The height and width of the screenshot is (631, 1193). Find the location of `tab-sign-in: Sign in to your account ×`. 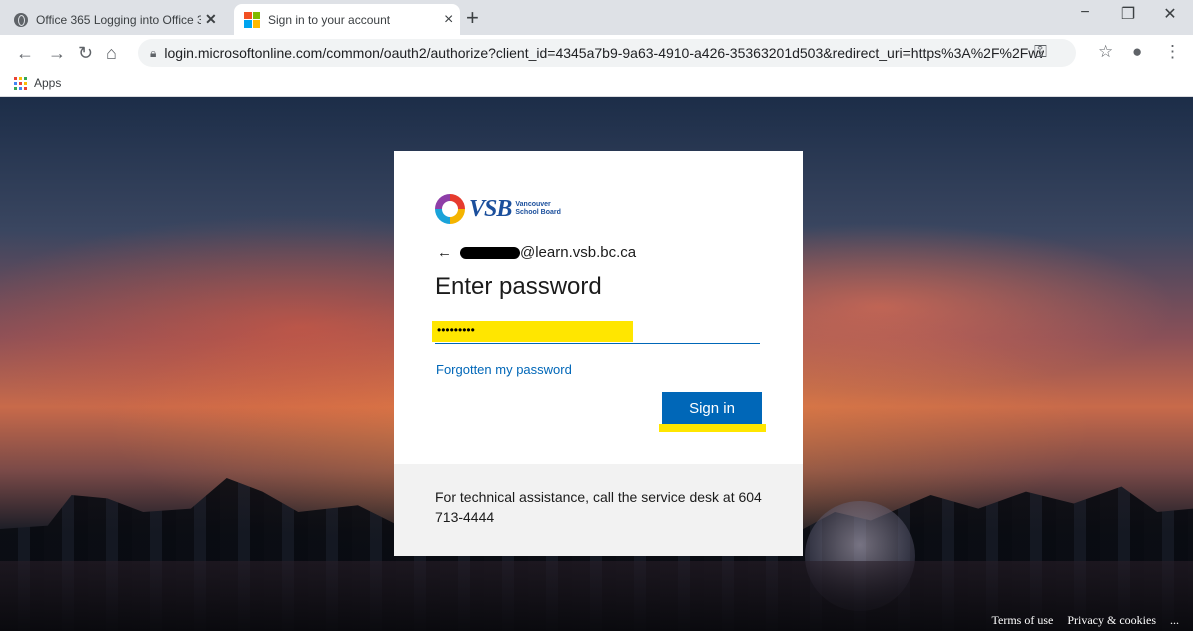

tab-sign-in: Sign in to your account × is located at coordinates (347, 19).